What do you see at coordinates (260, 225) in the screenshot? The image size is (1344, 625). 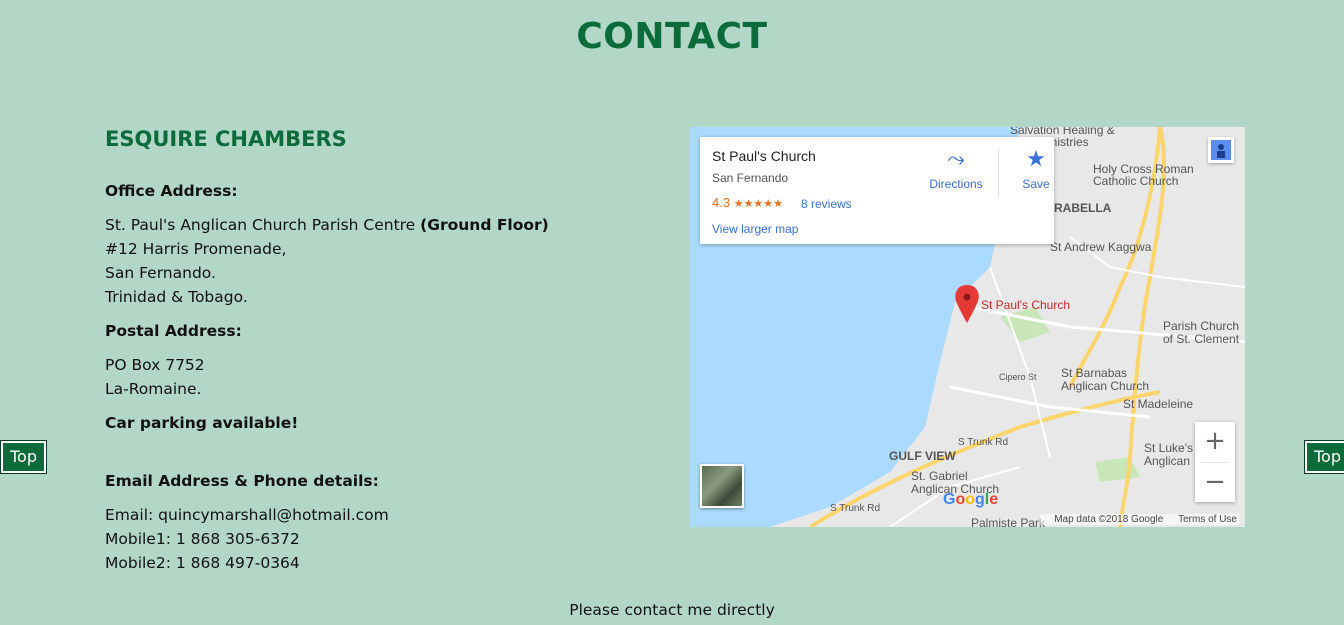 I see `office-line-1: St. Paul's Anglican Church Parish Centre` at bounding box center [260, 225].